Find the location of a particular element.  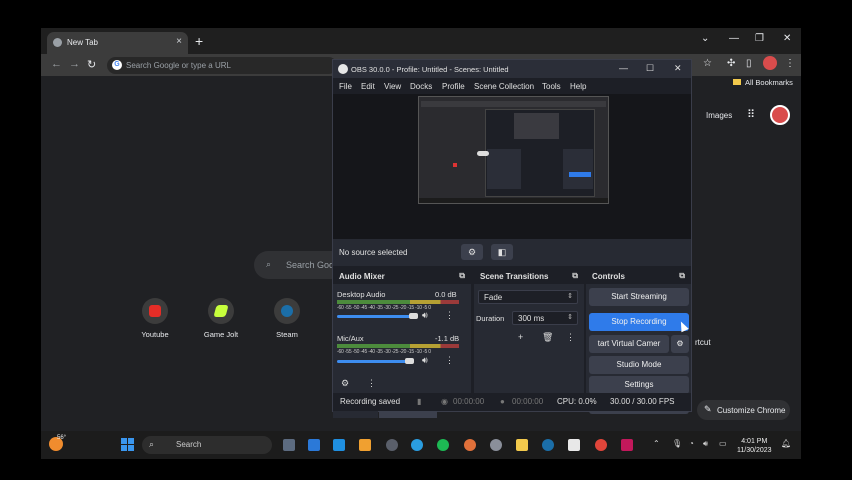

add-shortcut-label: rtcut is located at coordinates (703, 342).